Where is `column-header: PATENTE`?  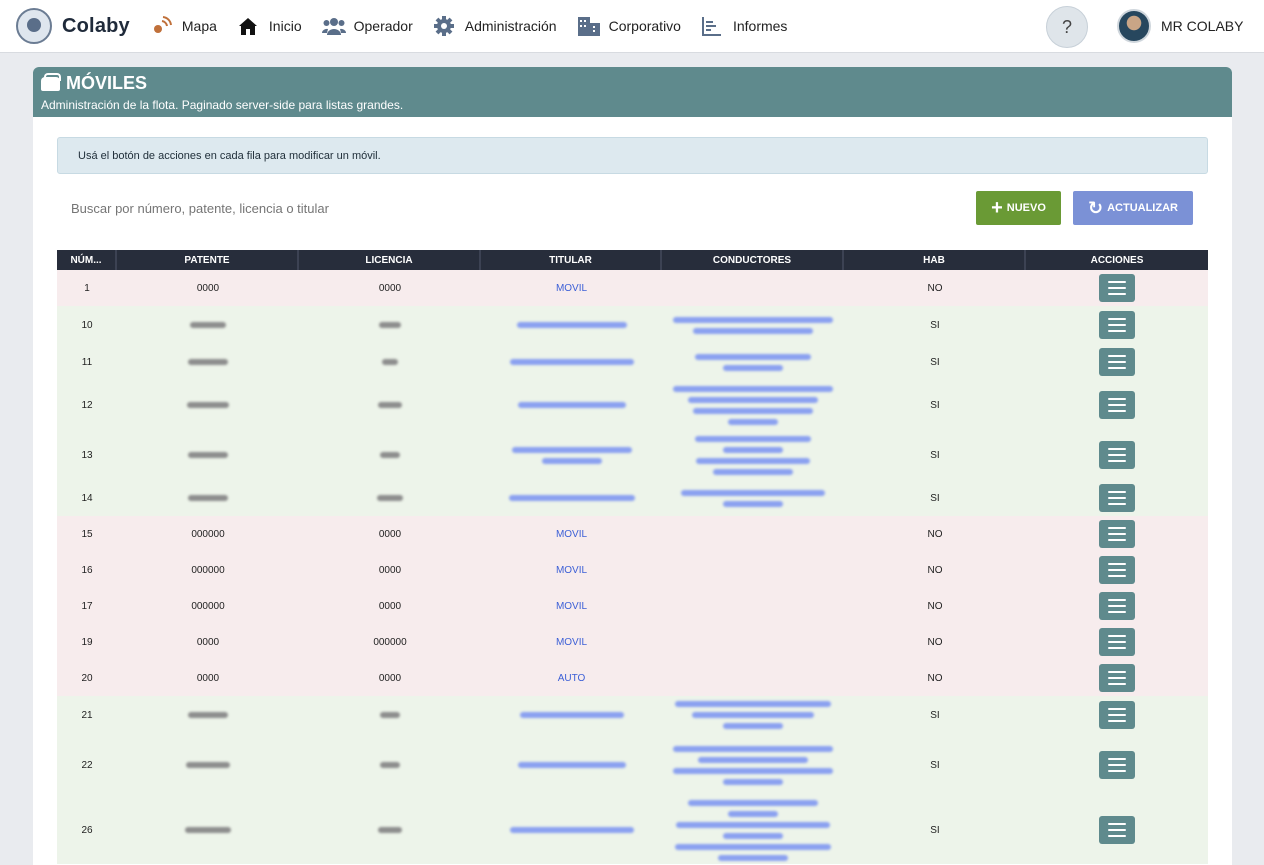 column-header: PATENTE is located at coordinates (208, 260).